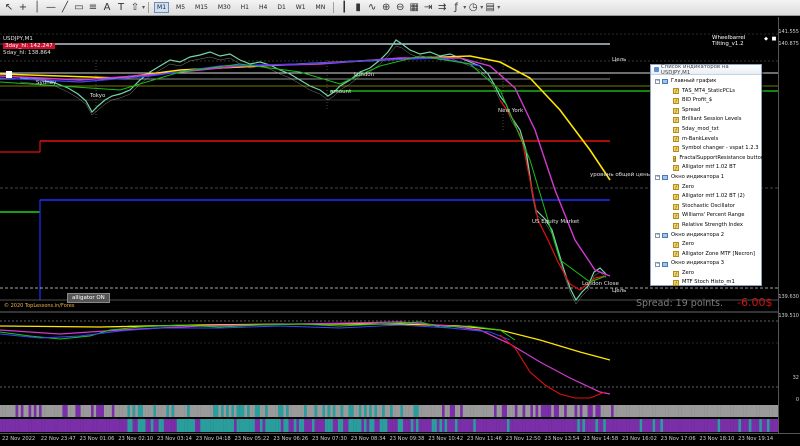 The height and width of the screenshot is (446, 800). Describe the element at coordinates (386, 8) in the screenshot. I see `zoom-in-icon: ⊕` at that location.